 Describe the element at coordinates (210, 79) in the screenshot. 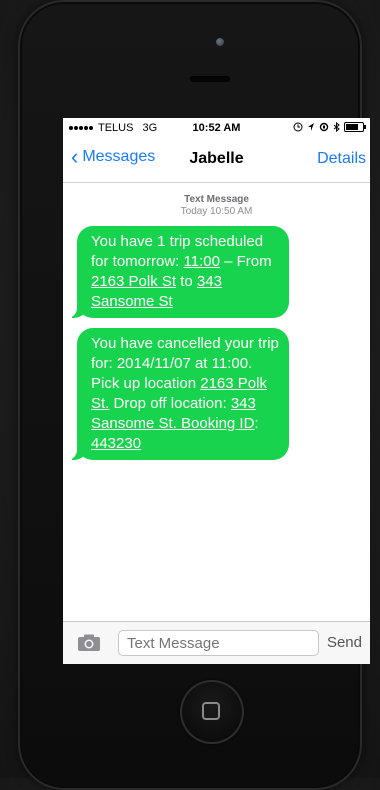

I see `earpiece-speaker` at that location.